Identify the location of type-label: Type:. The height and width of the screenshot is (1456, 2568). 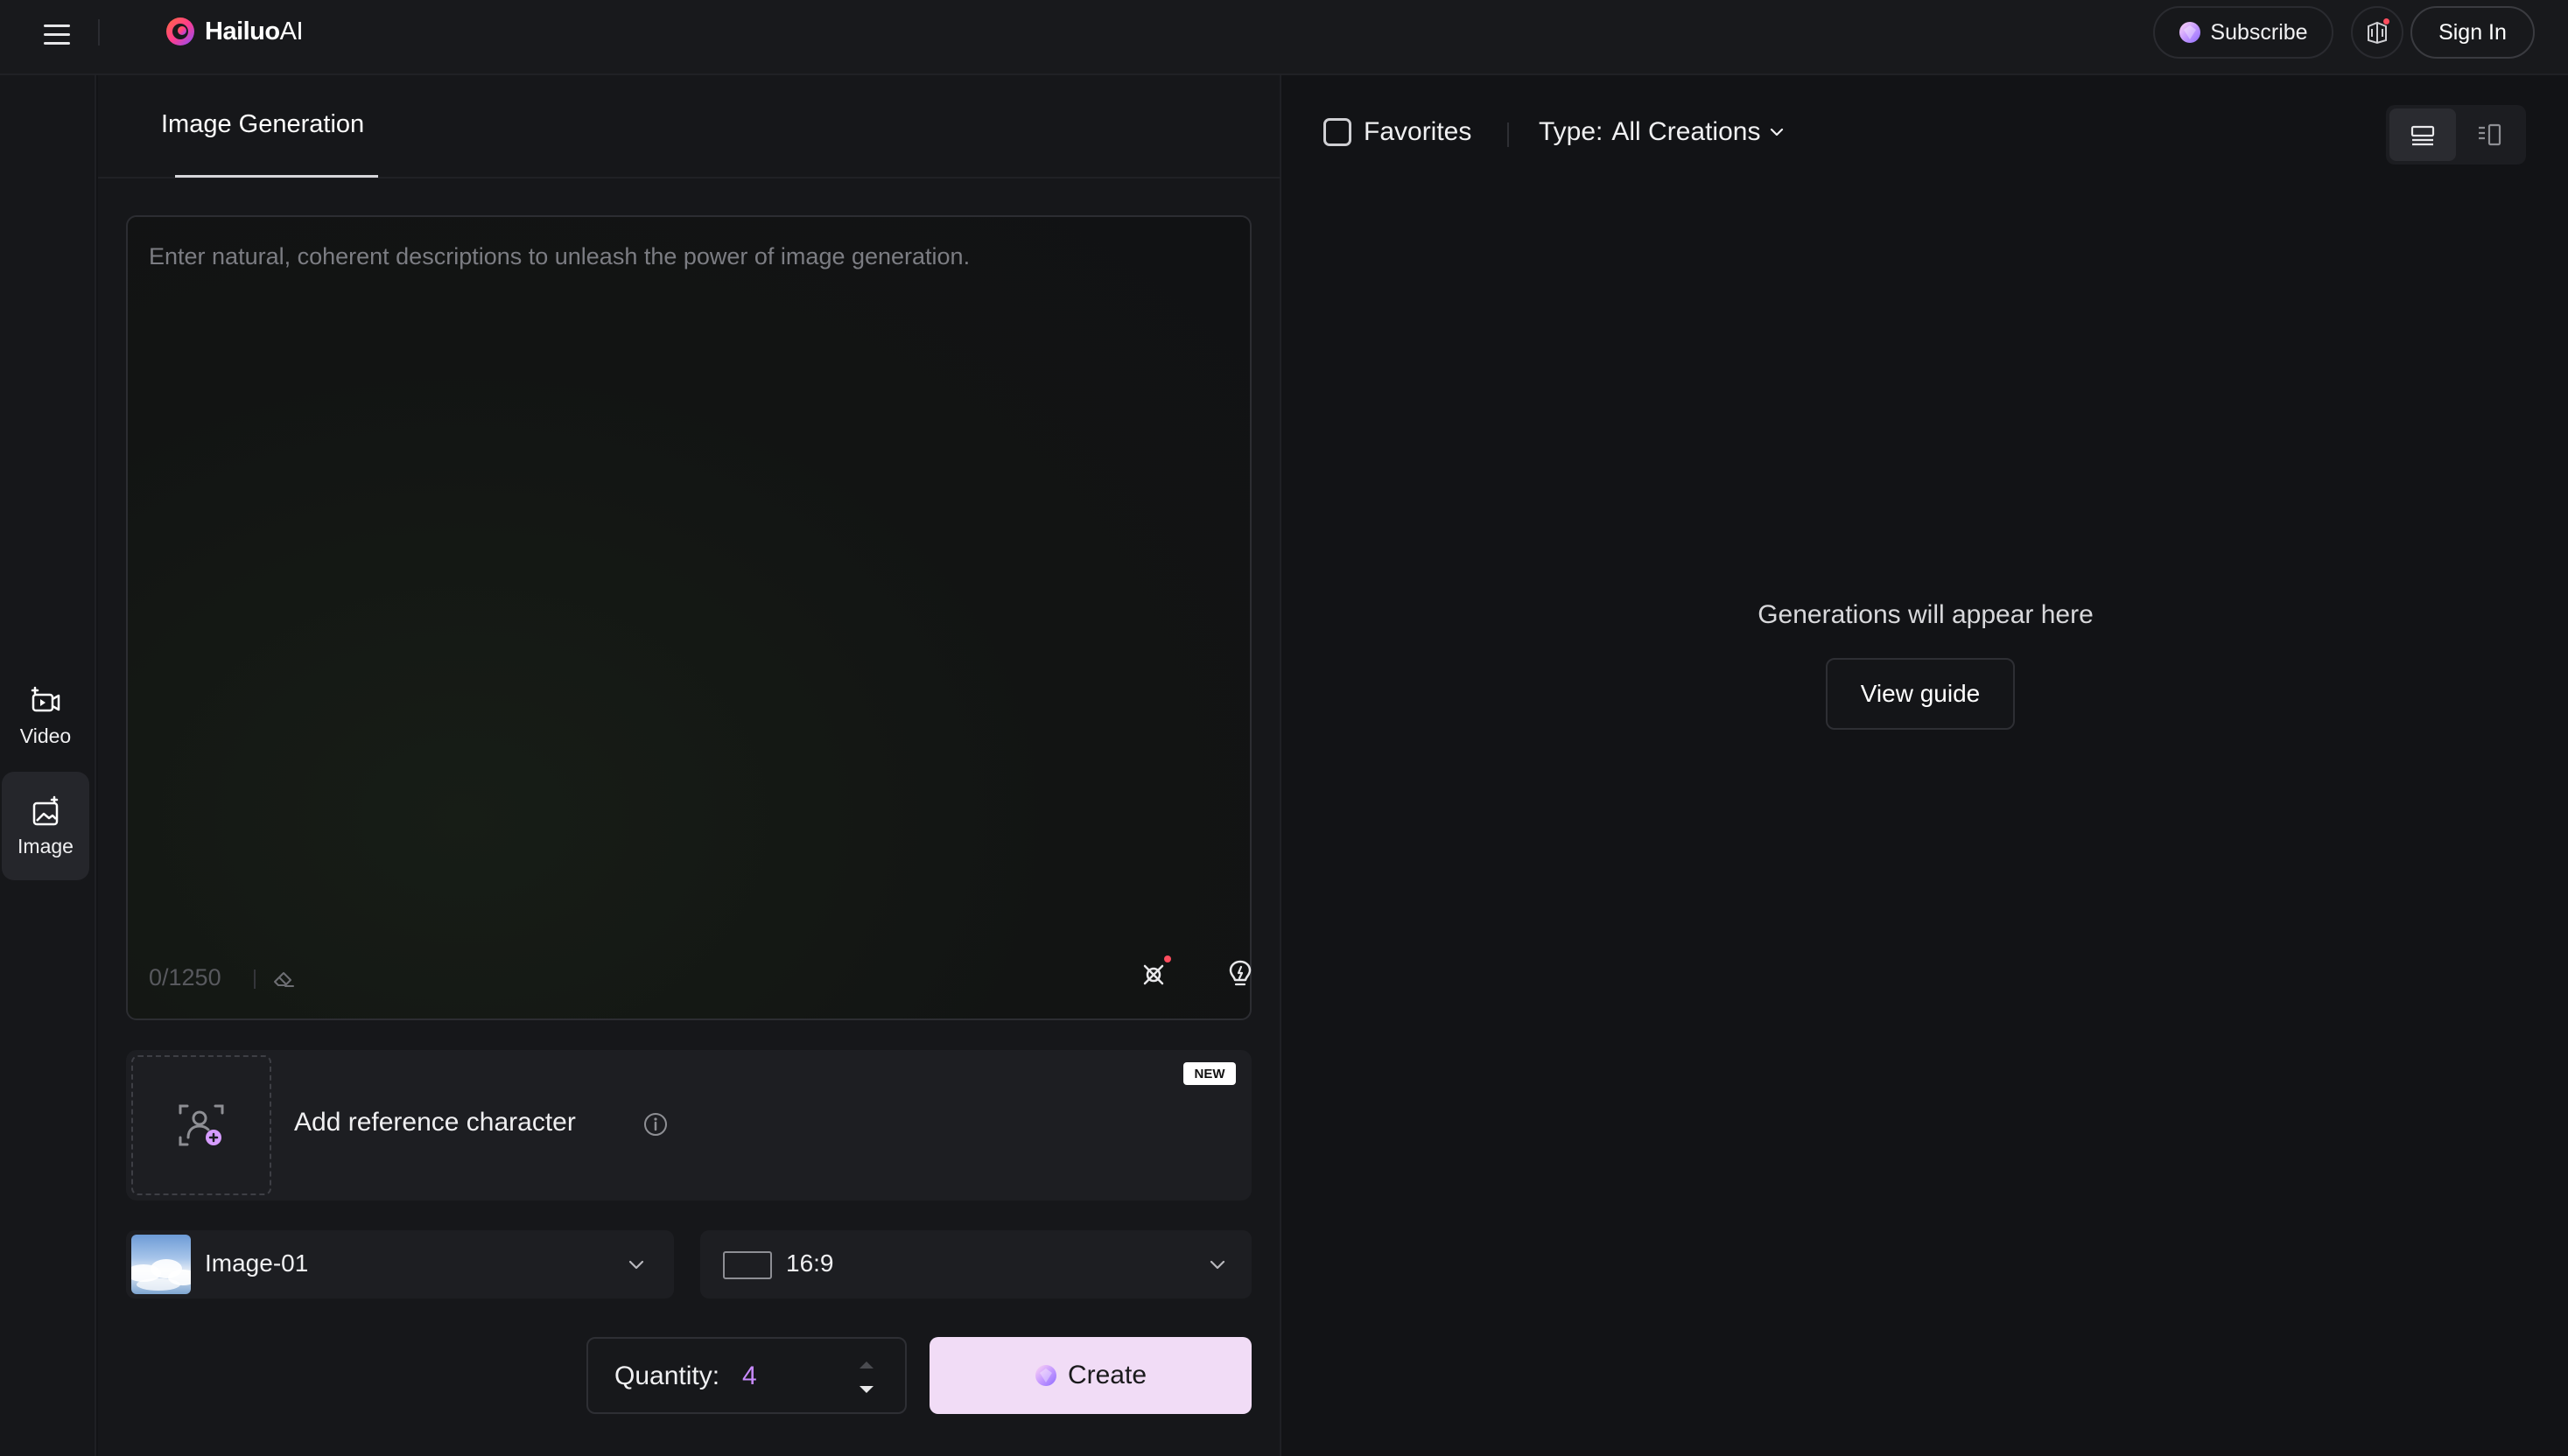
(1571, 131).